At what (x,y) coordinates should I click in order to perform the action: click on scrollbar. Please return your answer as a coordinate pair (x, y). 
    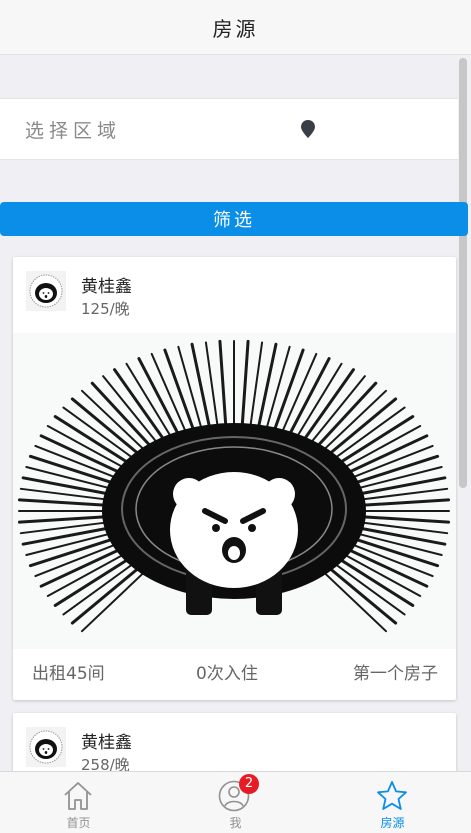
    Looking at the image, I should click on (463, 273).